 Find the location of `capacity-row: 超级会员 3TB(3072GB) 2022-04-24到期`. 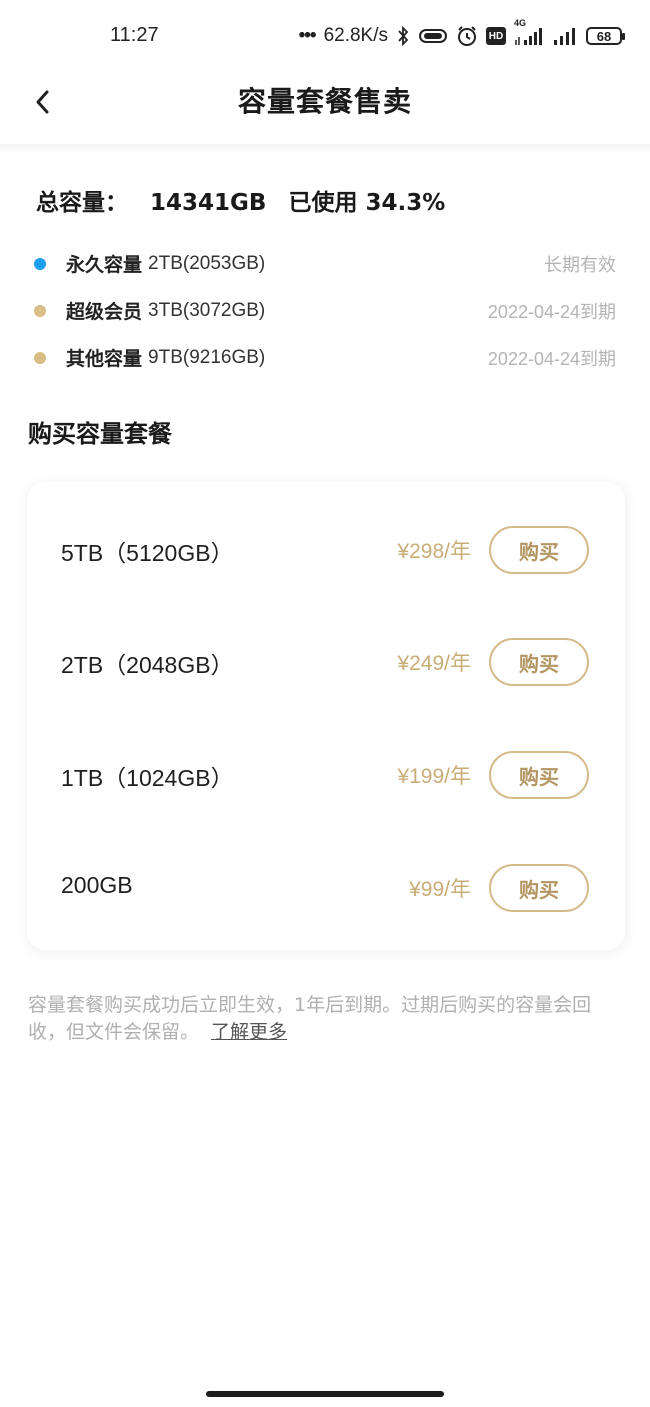

capacity-row: 超级会员 3TB(3072GB) 2022-04-24到期 is located at coordinates (325, 310).